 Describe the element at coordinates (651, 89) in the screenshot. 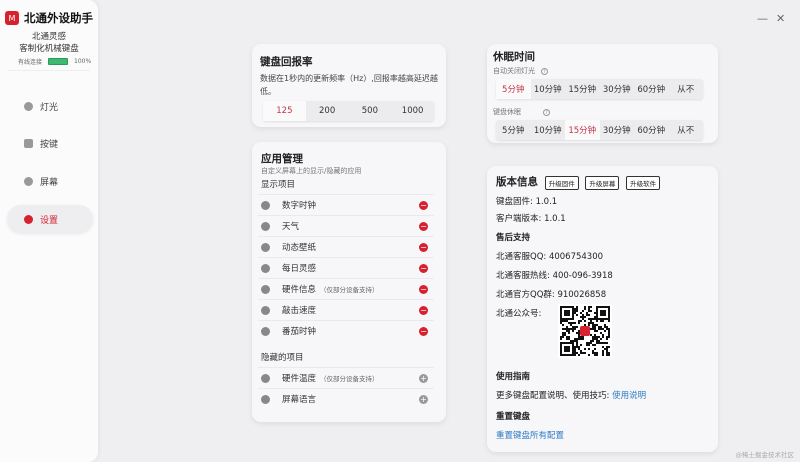

I see `light-off-option: 60分钟` at that location.